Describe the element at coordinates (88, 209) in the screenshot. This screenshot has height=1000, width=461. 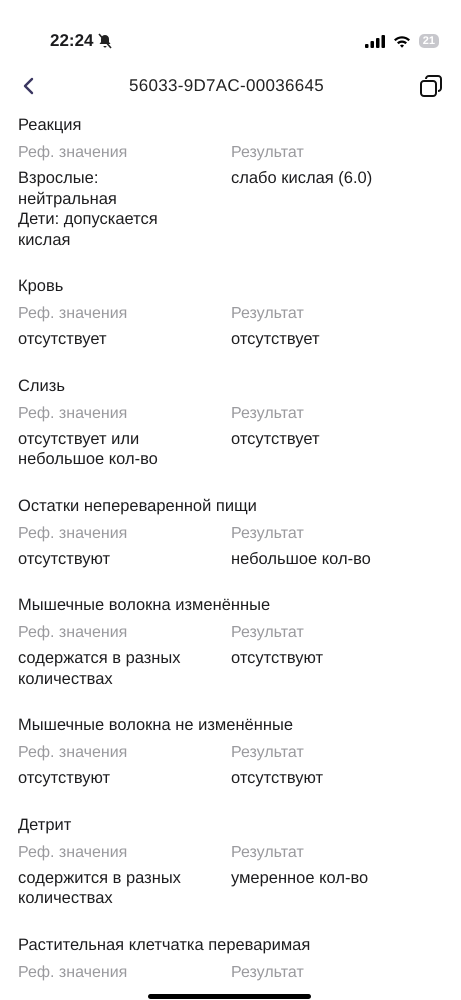
I see `reference-value: Взрослые: нейтральная Дети: допускается кислая` at that location.